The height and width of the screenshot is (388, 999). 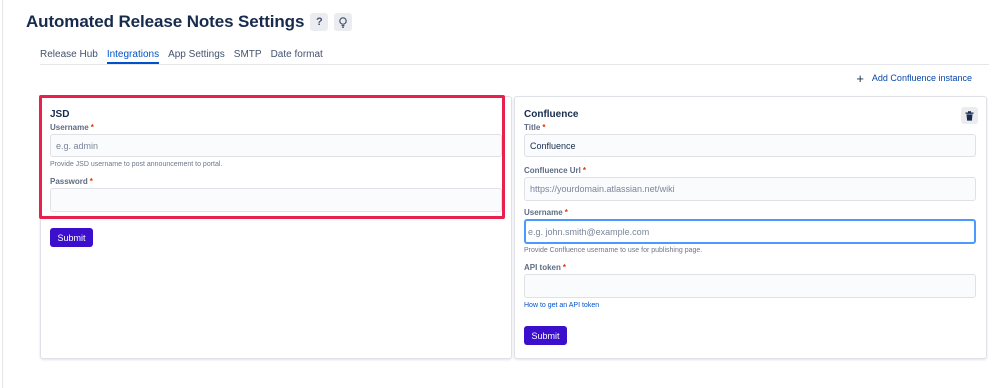 I want to click on lightbulb-icon-glyph, so click(x=343, y=22).